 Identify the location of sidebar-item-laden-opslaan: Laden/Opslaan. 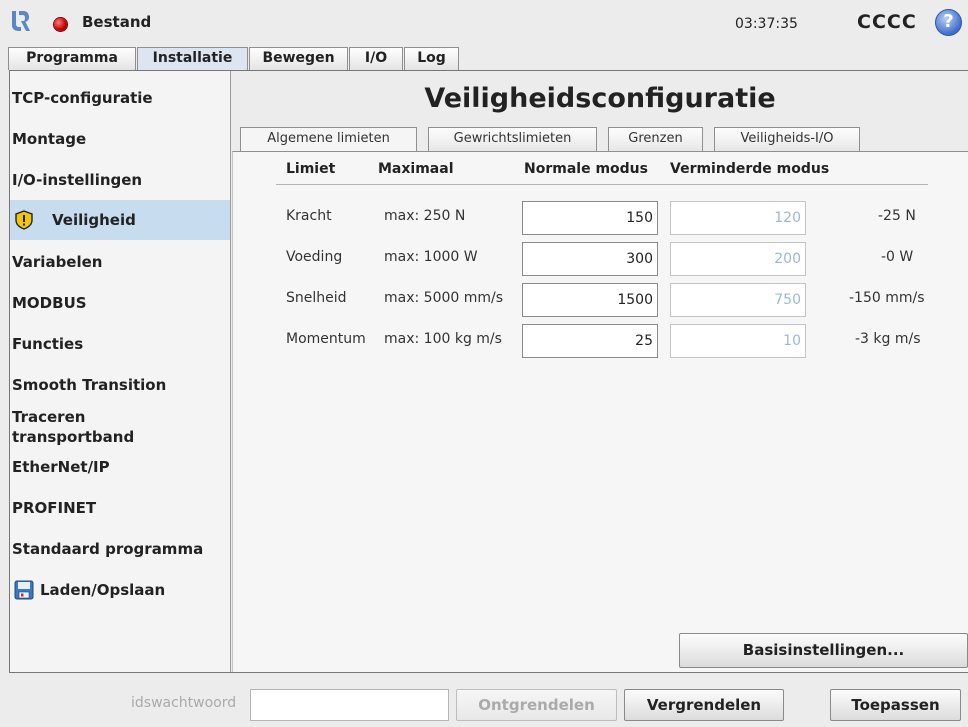
(120, 590).